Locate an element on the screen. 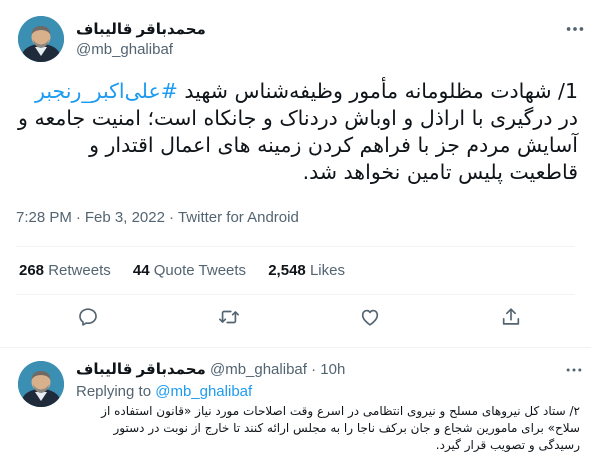 The height and width of the screenshot is (473, 591). tweet-stats: 268 Retweets 44 Quote Tweets 2,548 Likes is located at coordinates (191, 270).